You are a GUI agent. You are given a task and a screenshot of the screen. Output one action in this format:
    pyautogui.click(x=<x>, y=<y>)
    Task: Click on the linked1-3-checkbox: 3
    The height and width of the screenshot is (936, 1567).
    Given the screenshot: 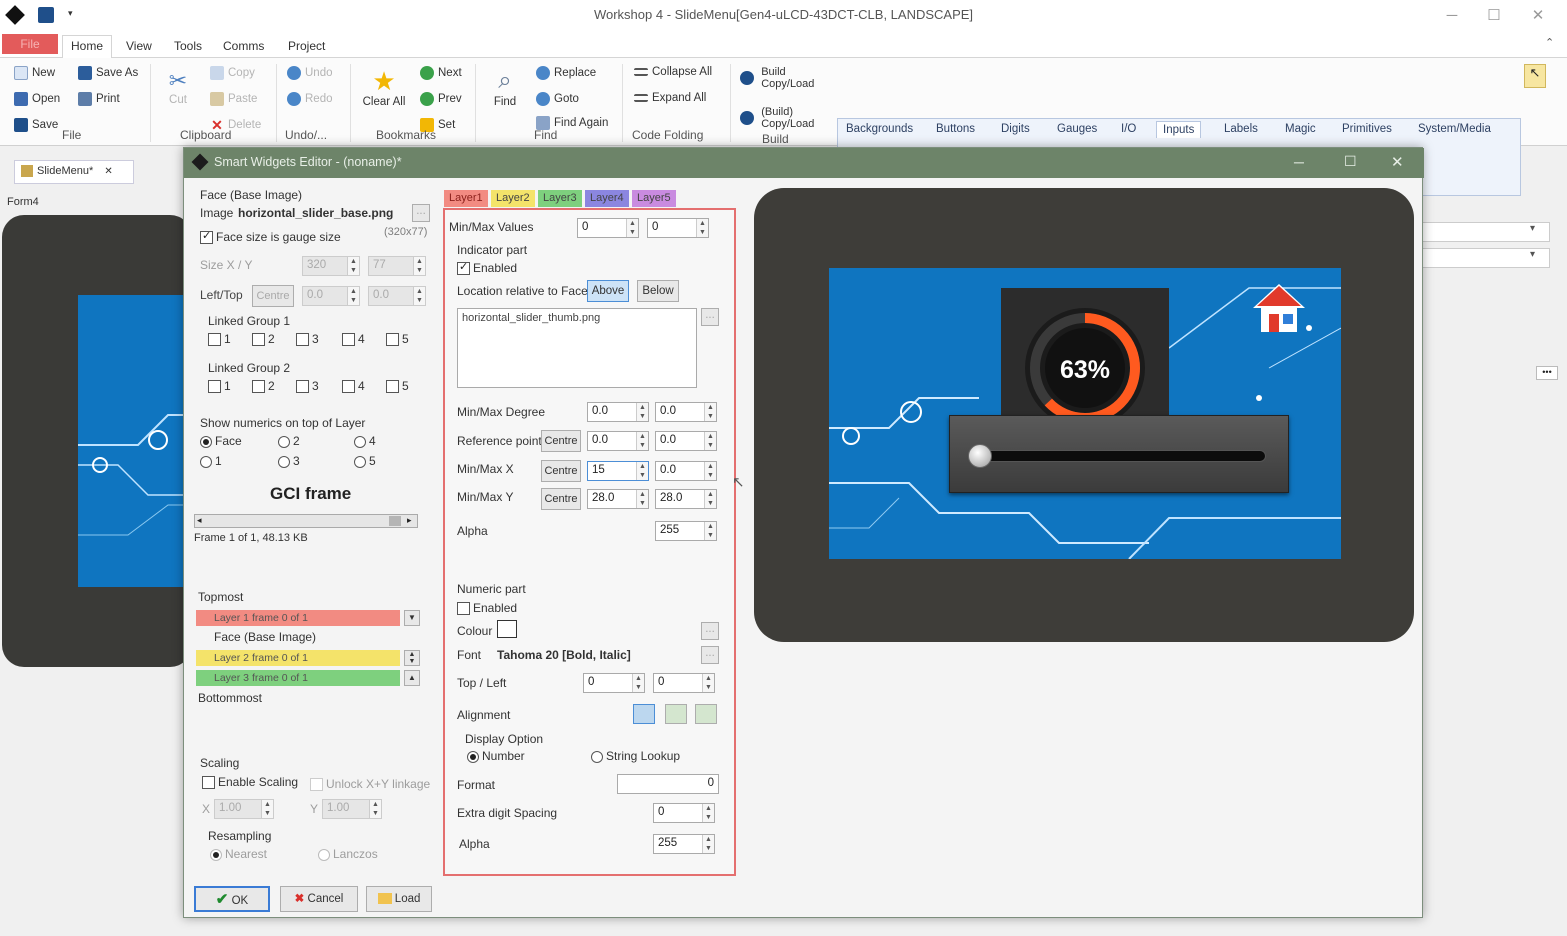 What is the action you would take?
    pyautogui.click(x=307, y=339)
    